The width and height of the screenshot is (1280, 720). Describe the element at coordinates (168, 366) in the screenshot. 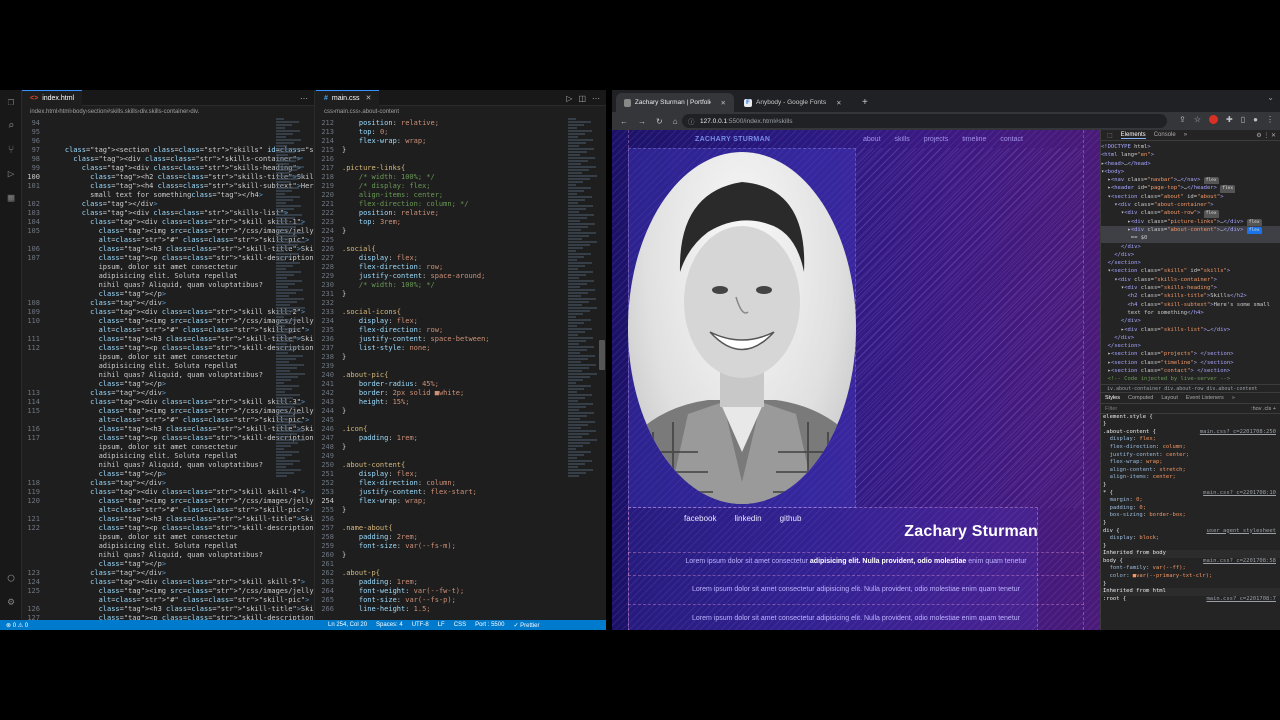

I see `code-line: adipisicing elit. Soluta repellat` at that location.